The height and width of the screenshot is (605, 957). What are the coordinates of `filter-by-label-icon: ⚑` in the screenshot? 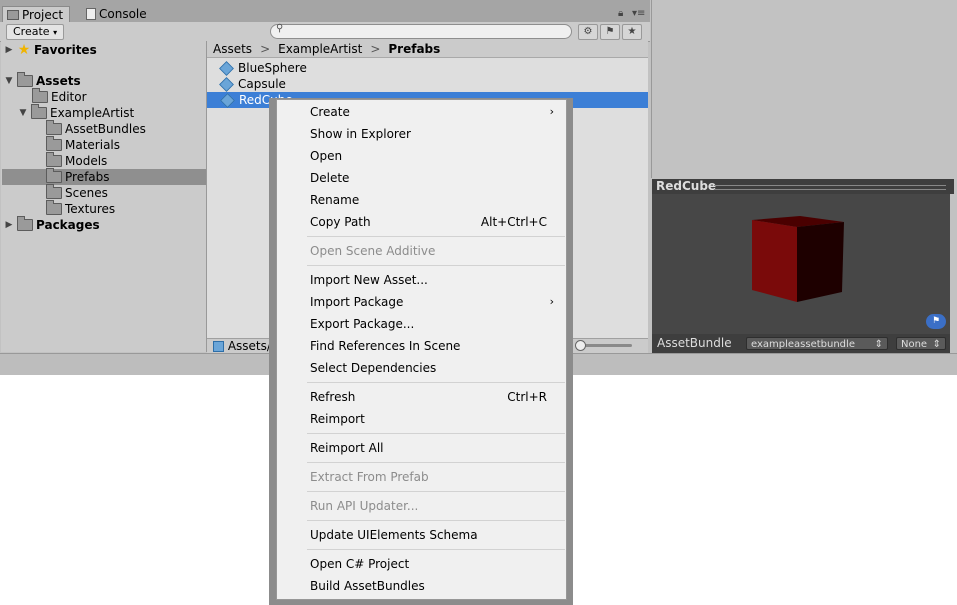 It's located at (610, 32).